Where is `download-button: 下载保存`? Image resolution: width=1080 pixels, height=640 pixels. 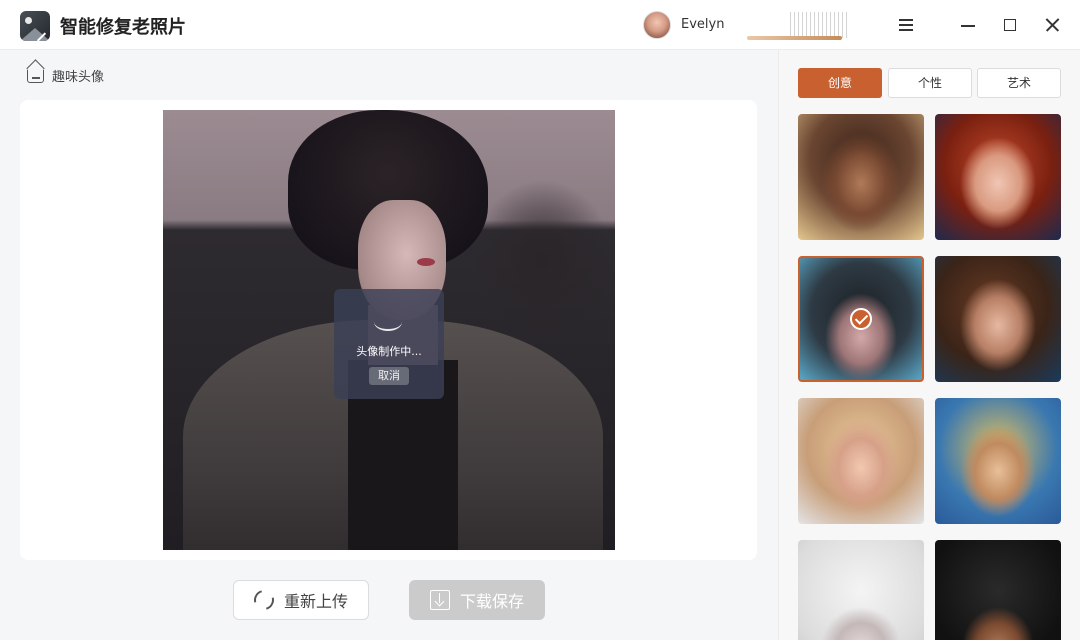
download-button: 下载保存 is located at coordinates (477, 600).